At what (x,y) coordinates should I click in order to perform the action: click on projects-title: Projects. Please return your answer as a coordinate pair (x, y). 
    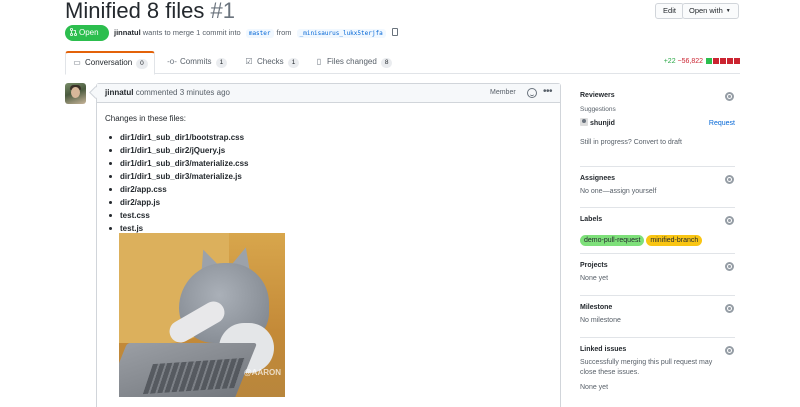
    Looking at the image, I should click on (657, 266).